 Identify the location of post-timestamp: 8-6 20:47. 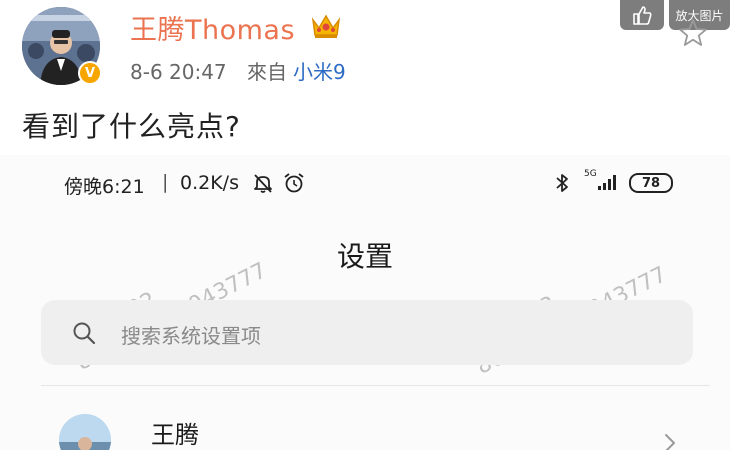
(178, 72).